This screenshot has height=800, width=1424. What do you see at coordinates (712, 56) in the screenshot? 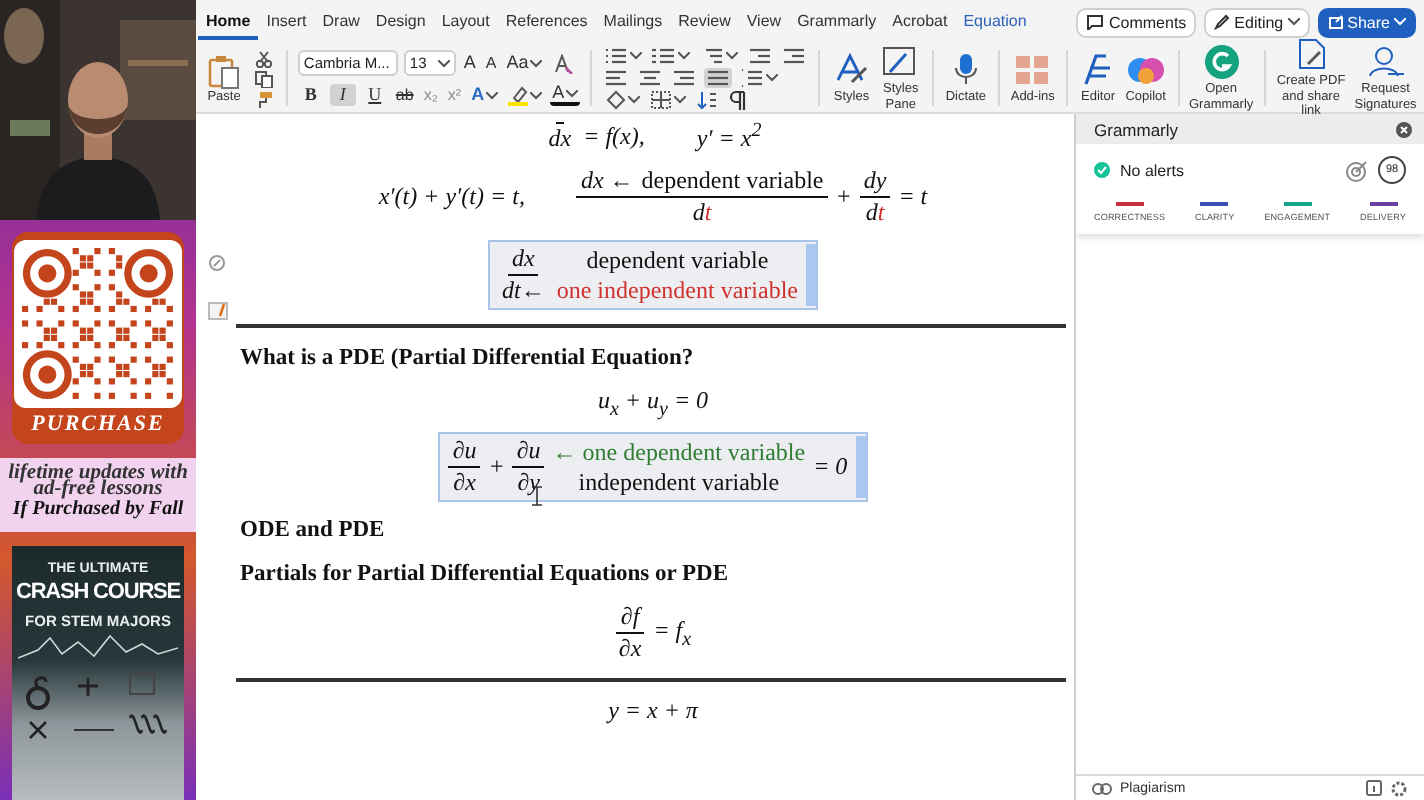
I see `multilevel-list-icon` at bounding box center [712, 56].